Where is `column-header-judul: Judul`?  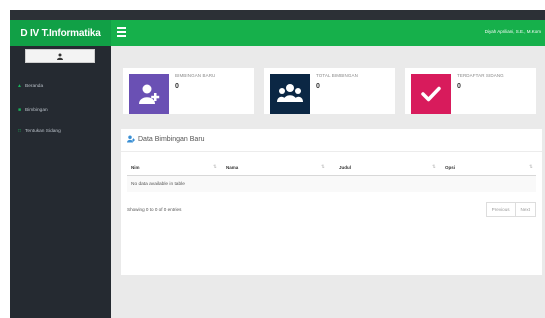
column-header-judul: Judul is located at coordinates (345, 167).